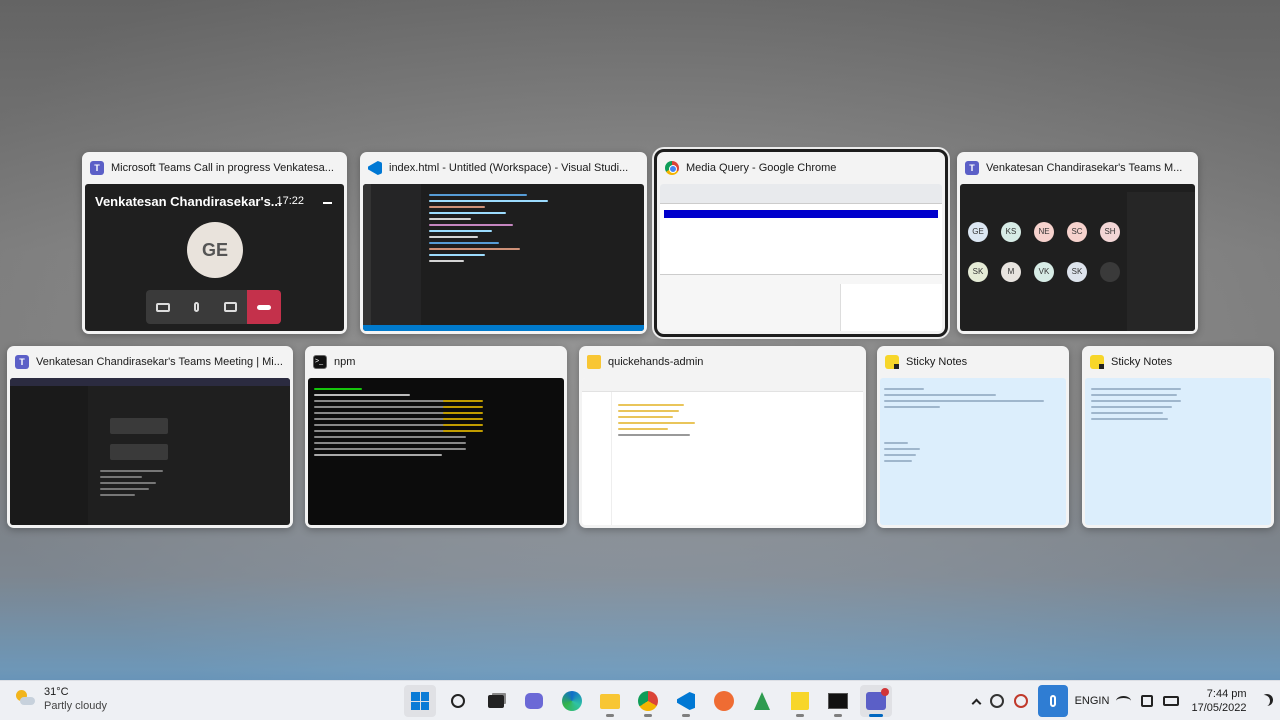 Image resolution: width=1280 pixels, height=720 pixels. I want to click on network-button, so click(1123, 701).